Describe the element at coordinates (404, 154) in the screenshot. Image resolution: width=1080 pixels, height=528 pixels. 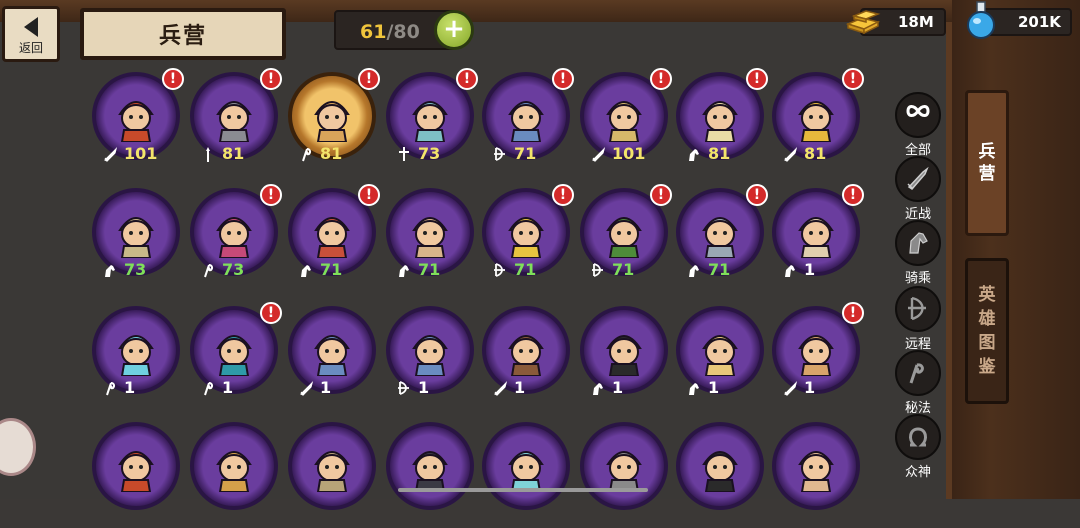
I see `holy-class-icon` at that location.